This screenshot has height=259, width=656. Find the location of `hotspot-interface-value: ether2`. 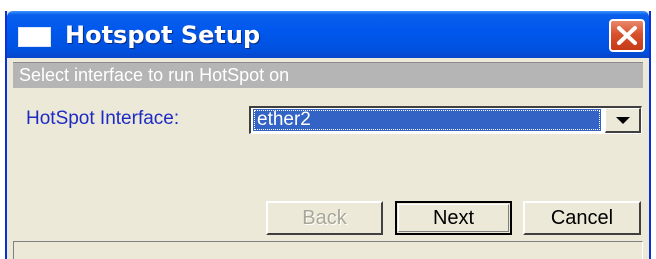

hotspot-interface-value: ether2 is located at coordinates (427, 120).